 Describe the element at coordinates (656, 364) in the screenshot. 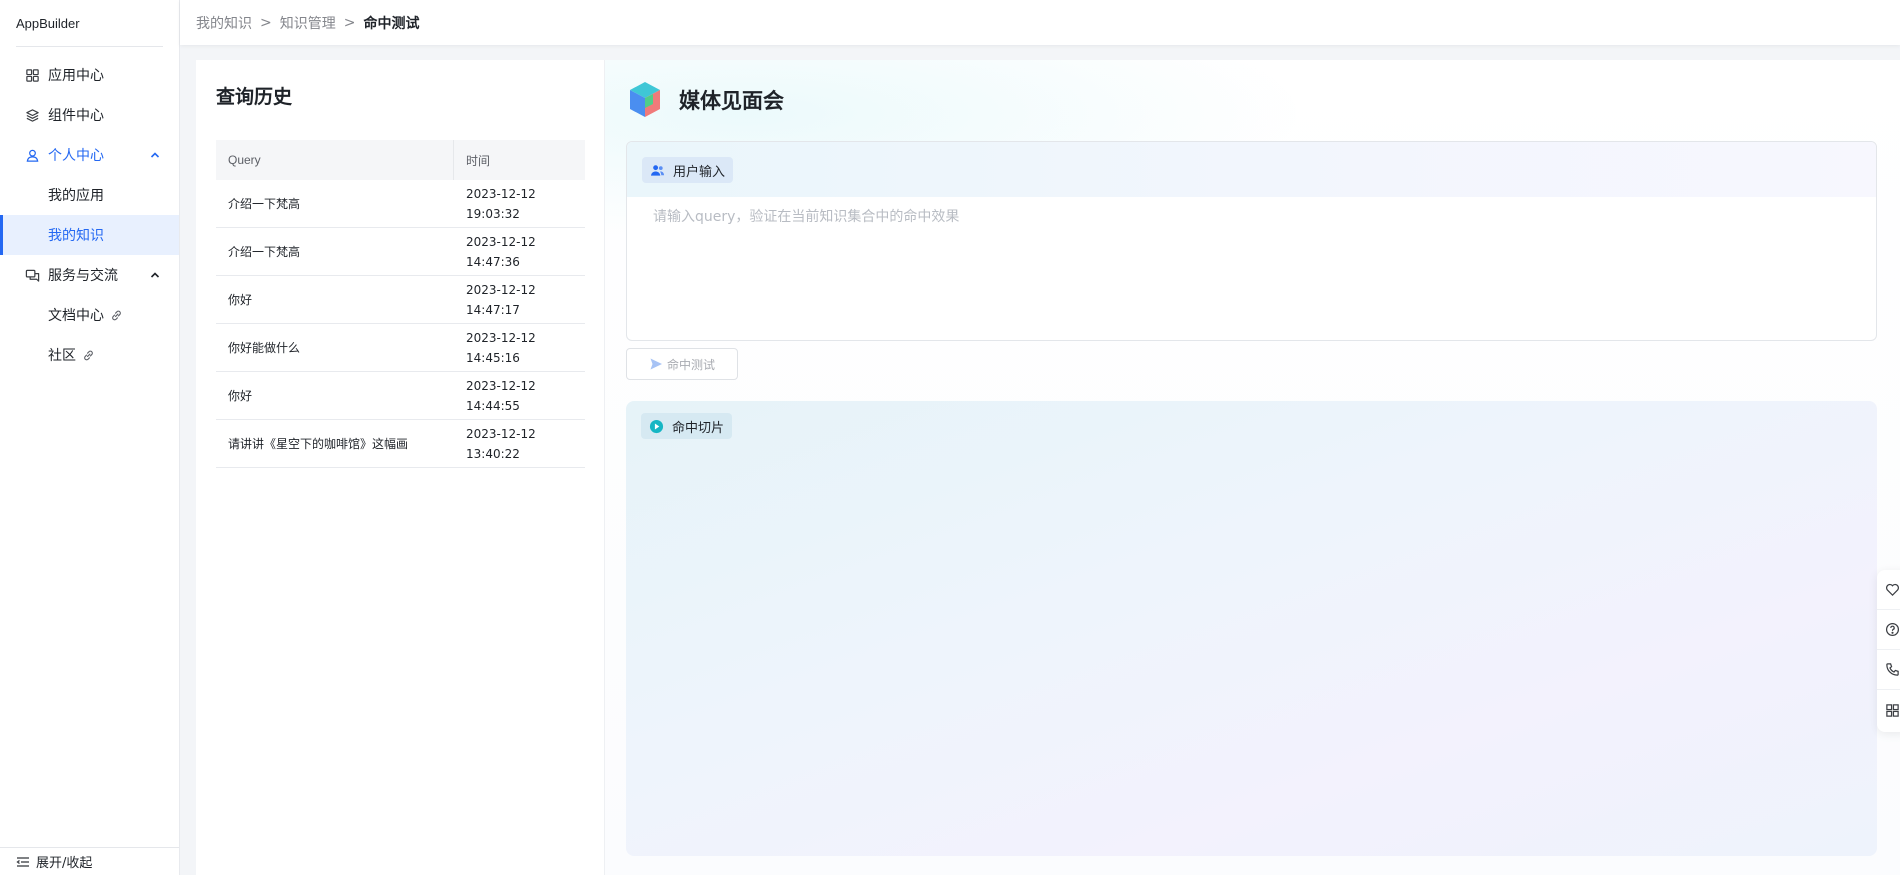

I see `send-icon` at that location.